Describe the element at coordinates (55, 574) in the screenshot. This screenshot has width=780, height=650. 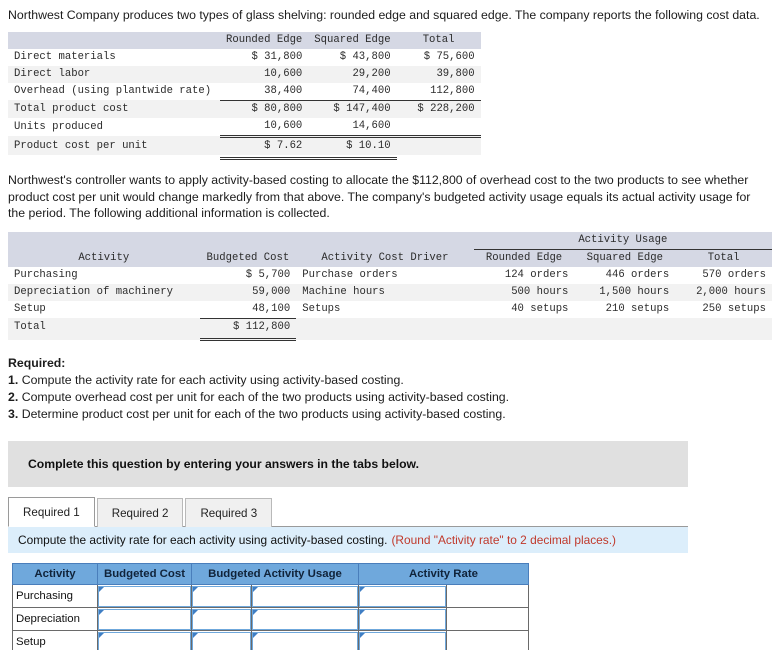
I see `answer-header-activity: Activity` at that location.